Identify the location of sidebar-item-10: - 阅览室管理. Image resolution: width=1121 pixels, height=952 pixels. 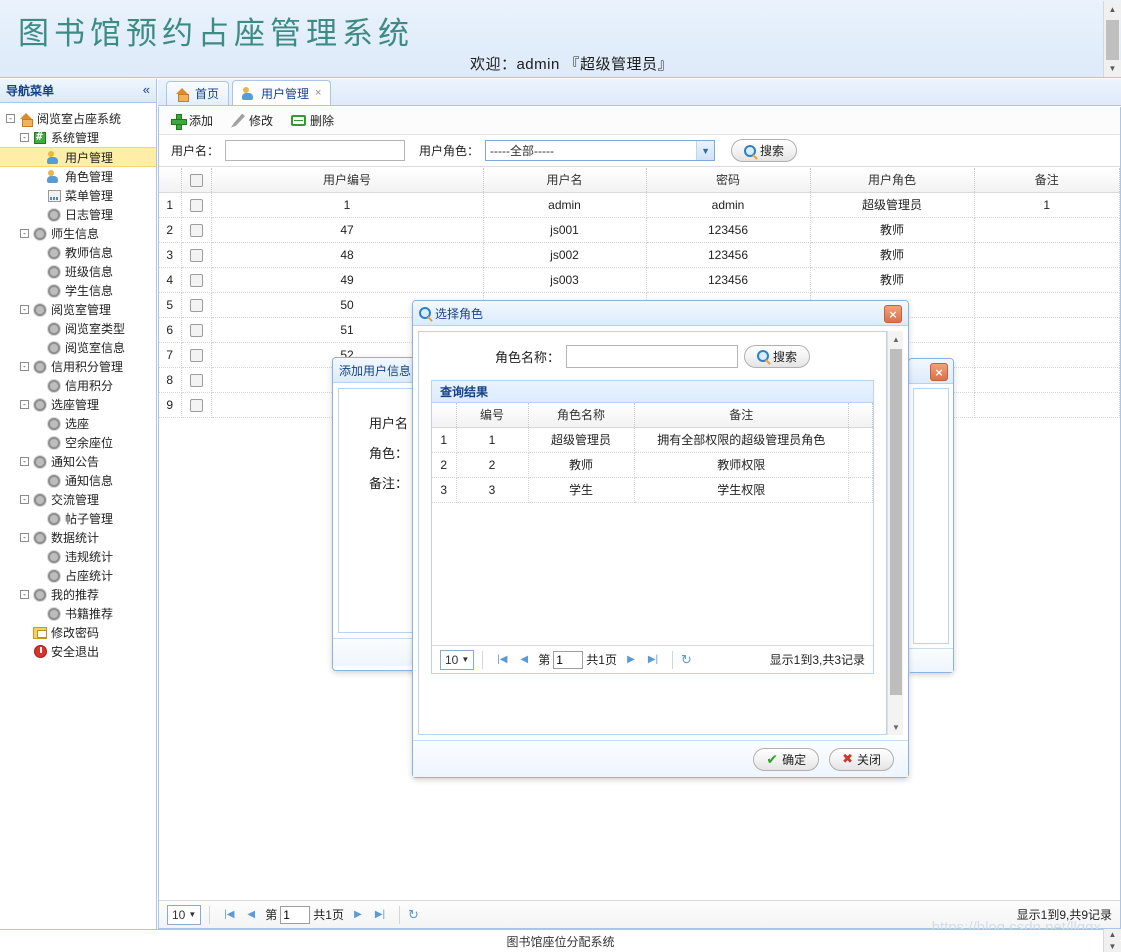
(78, 309).